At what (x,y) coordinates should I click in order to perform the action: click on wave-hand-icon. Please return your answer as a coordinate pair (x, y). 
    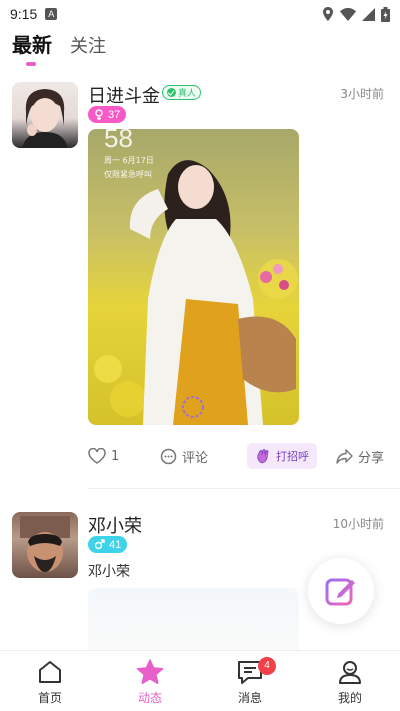
    Looking at the image, I should click on (263, 456).